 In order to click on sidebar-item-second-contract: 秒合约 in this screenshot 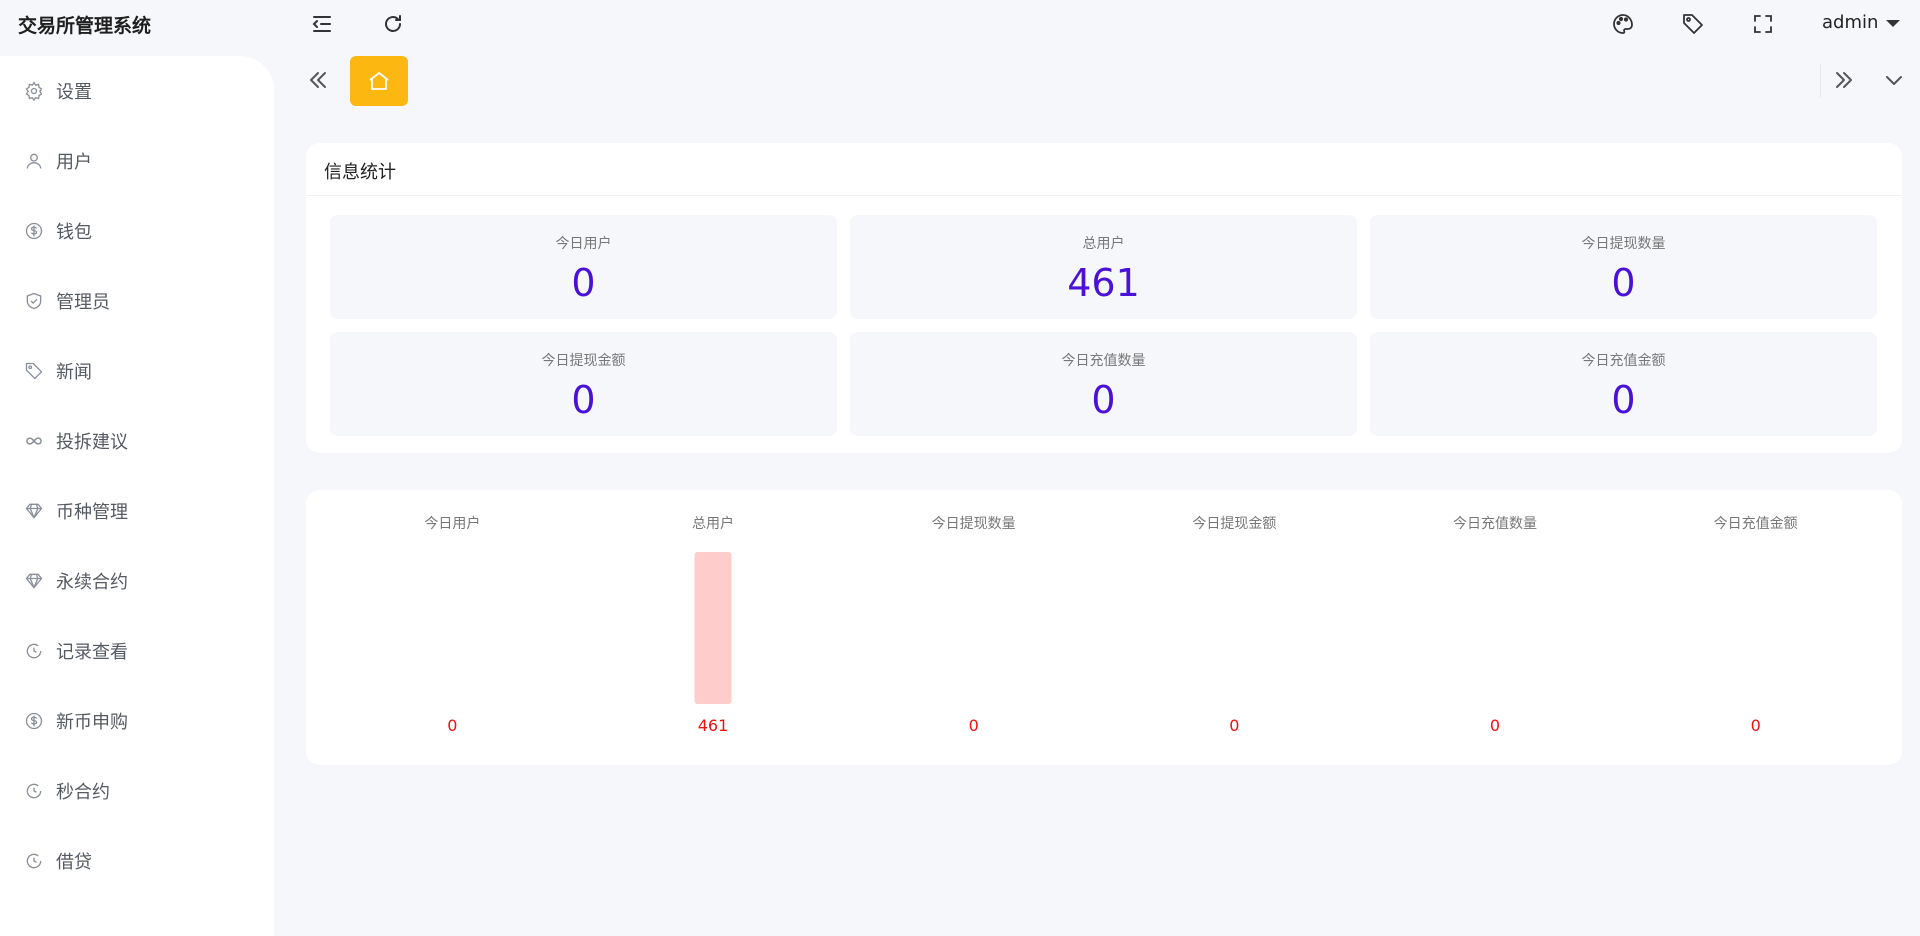, I will do `click(137, 791)`.